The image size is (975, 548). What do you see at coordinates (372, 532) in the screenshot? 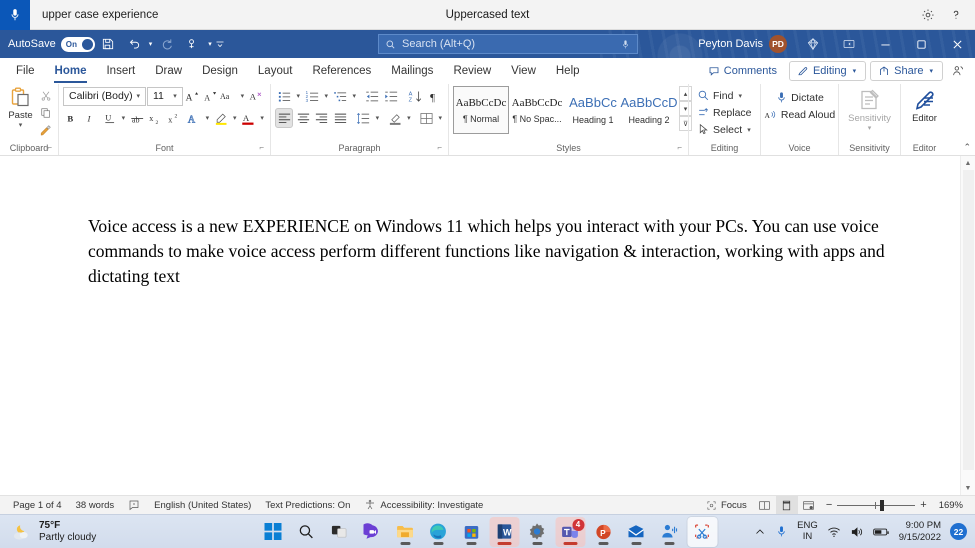
I see `chat-button` at bounding box center [372, 532].